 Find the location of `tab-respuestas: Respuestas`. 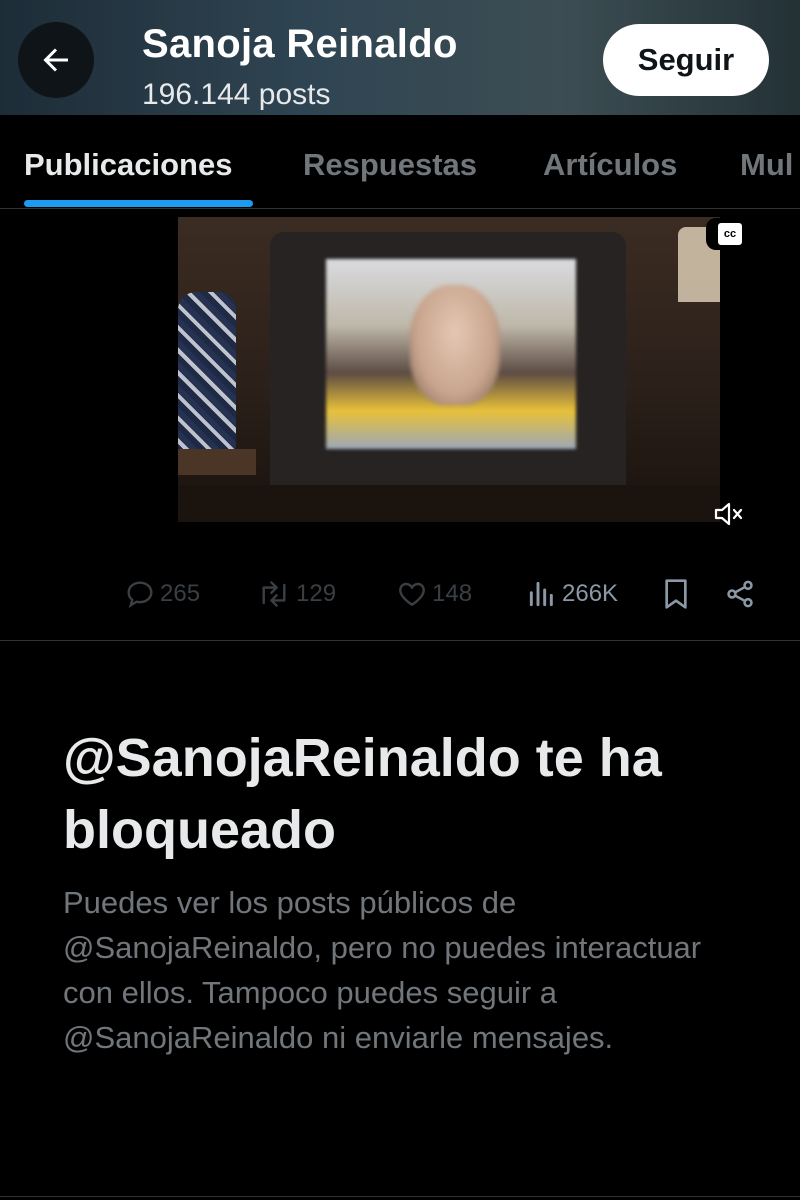

tab-respuestas: Respuestas is located at coordinates (390, 165).